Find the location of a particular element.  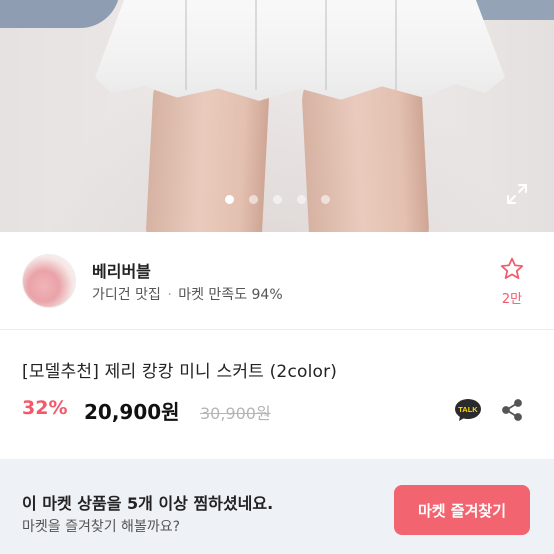

talk-label: TALK is located at coordinates (468, 409).